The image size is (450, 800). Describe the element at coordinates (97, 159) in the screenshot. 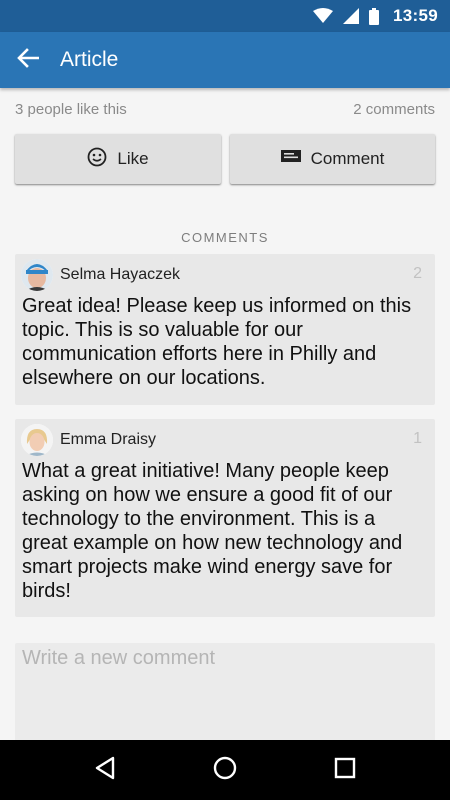

I see `smiley-icon` at that location.